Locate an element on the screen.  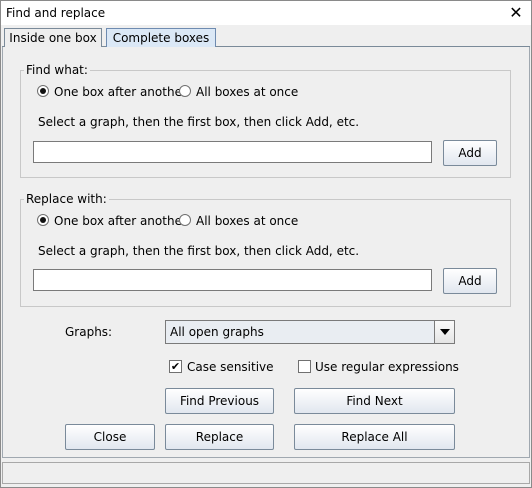
replace-add-button: Add is located at coordinates (470, 281).